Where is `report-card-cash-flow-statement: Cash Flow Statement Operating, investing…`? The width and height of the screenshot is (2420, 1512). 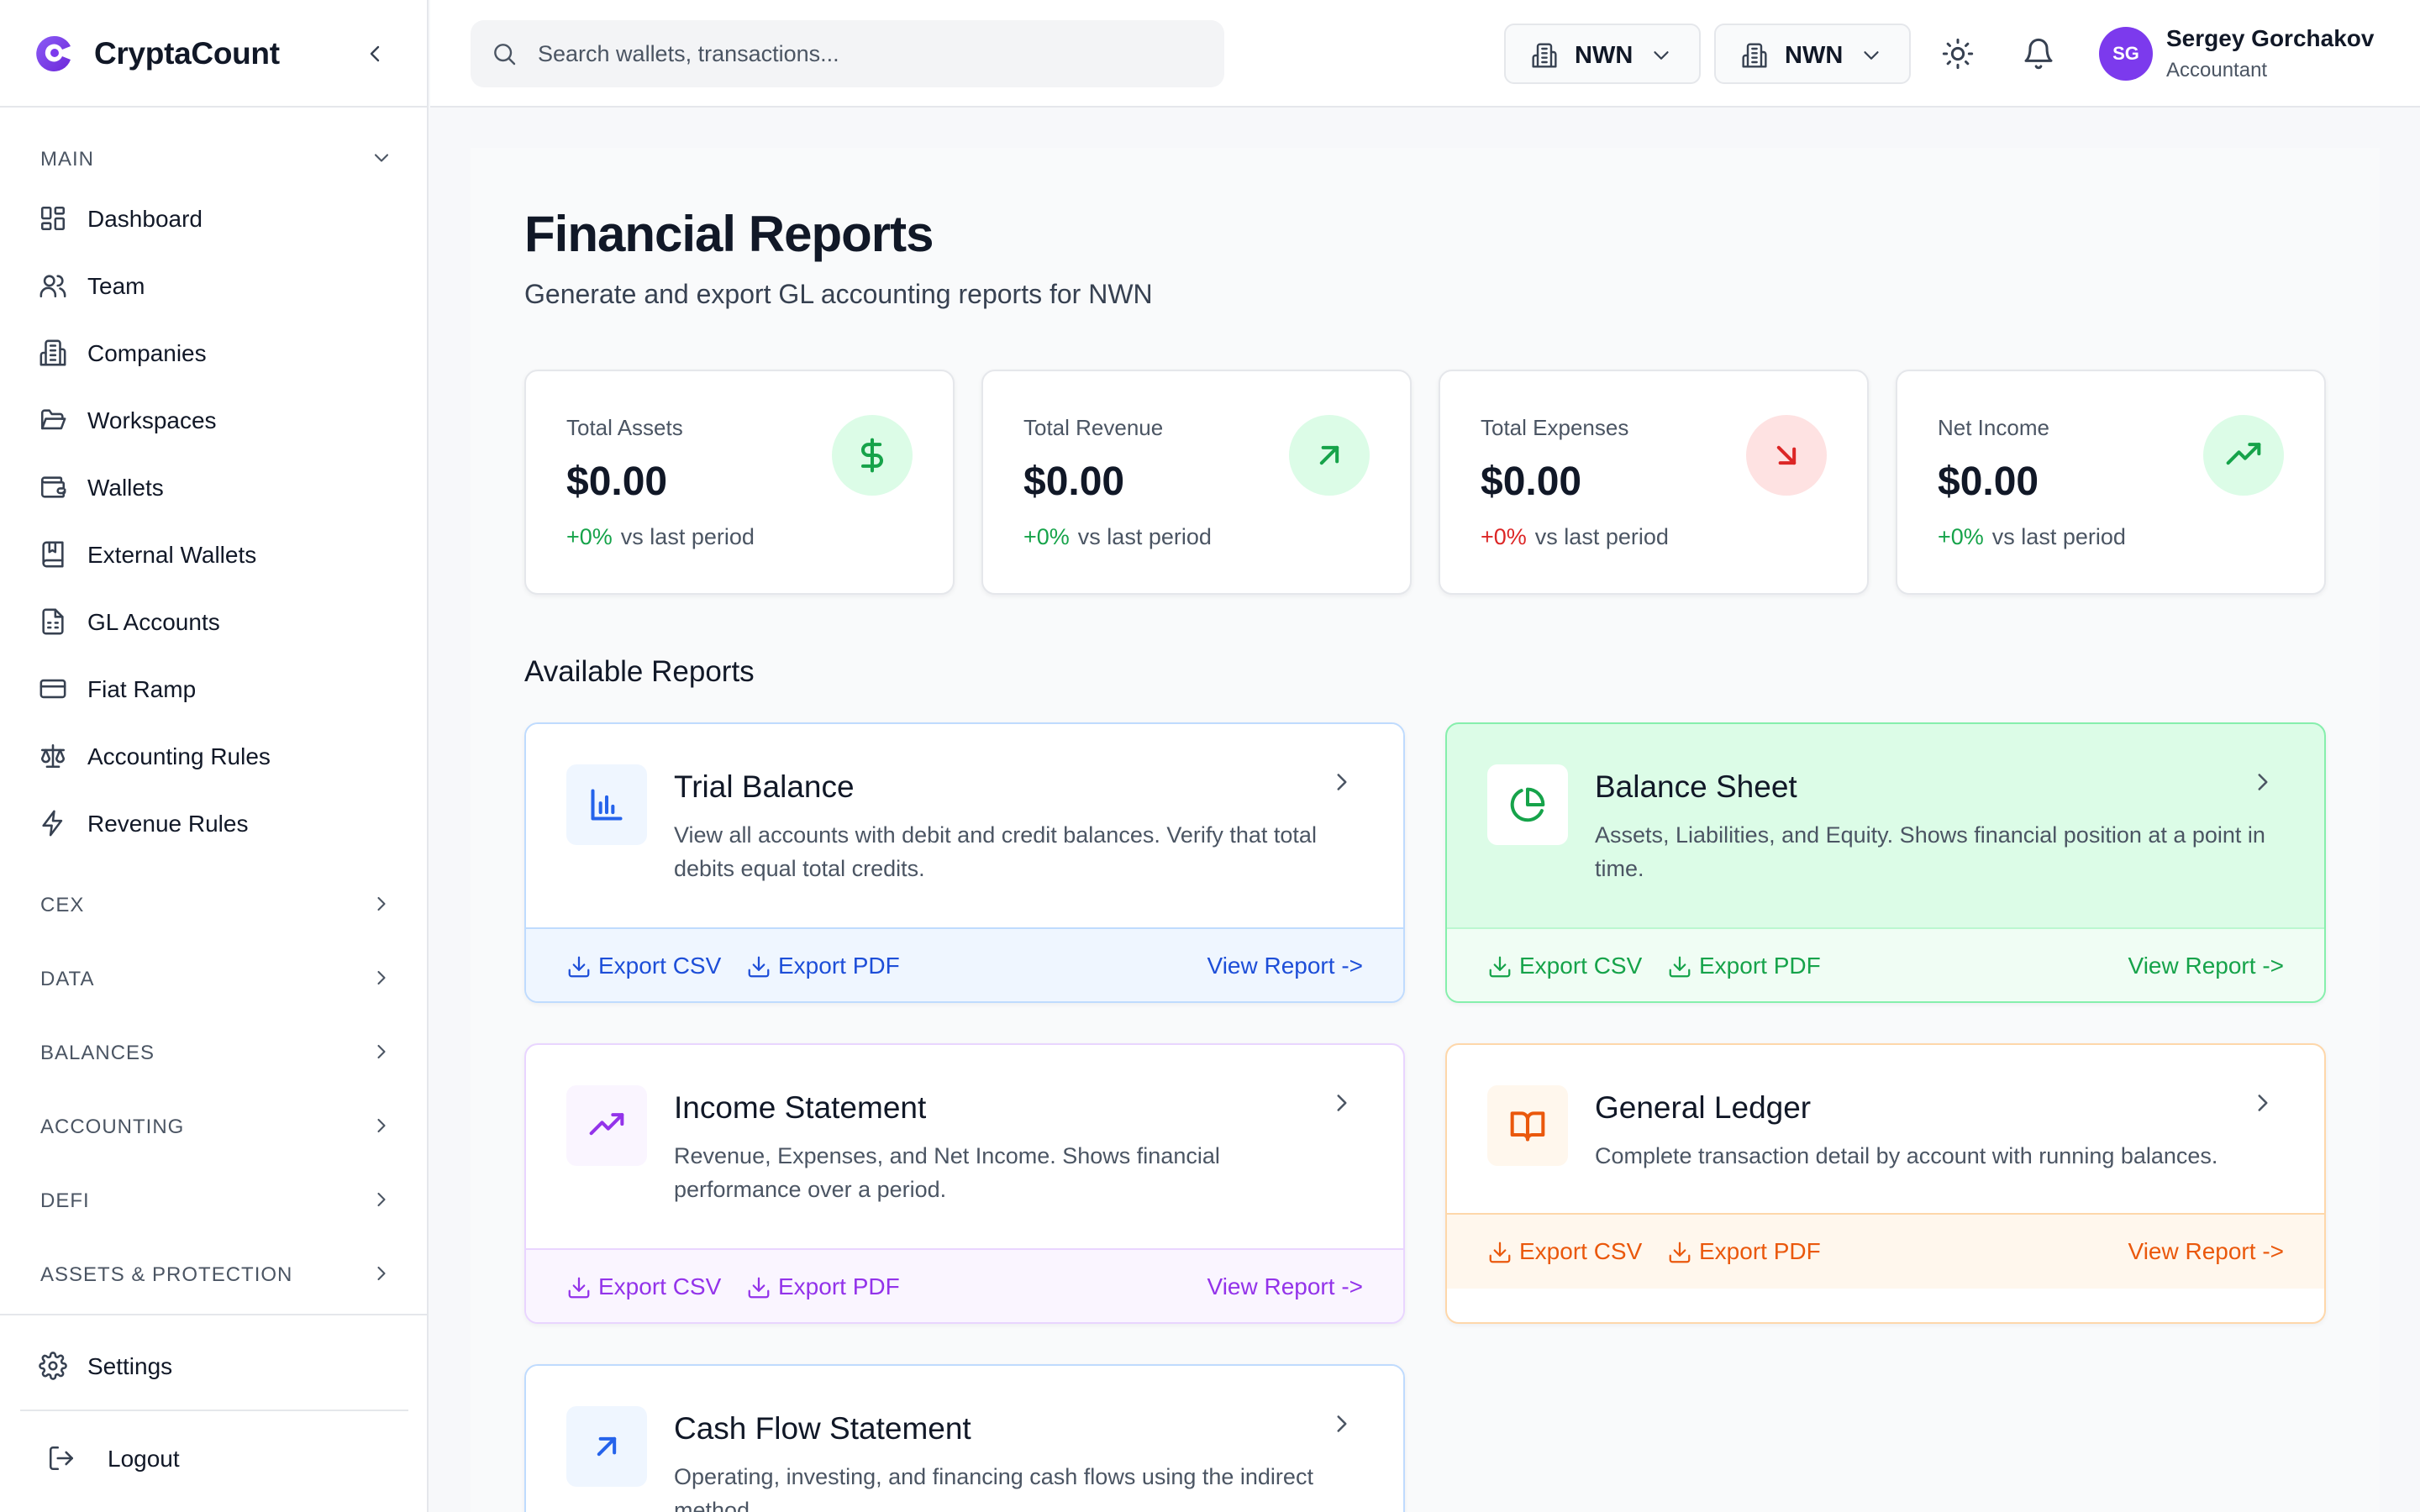
report-card-cash-flow-statement: Cash Flow Statement Operating, investing… is located at coordinates (964, 1438).